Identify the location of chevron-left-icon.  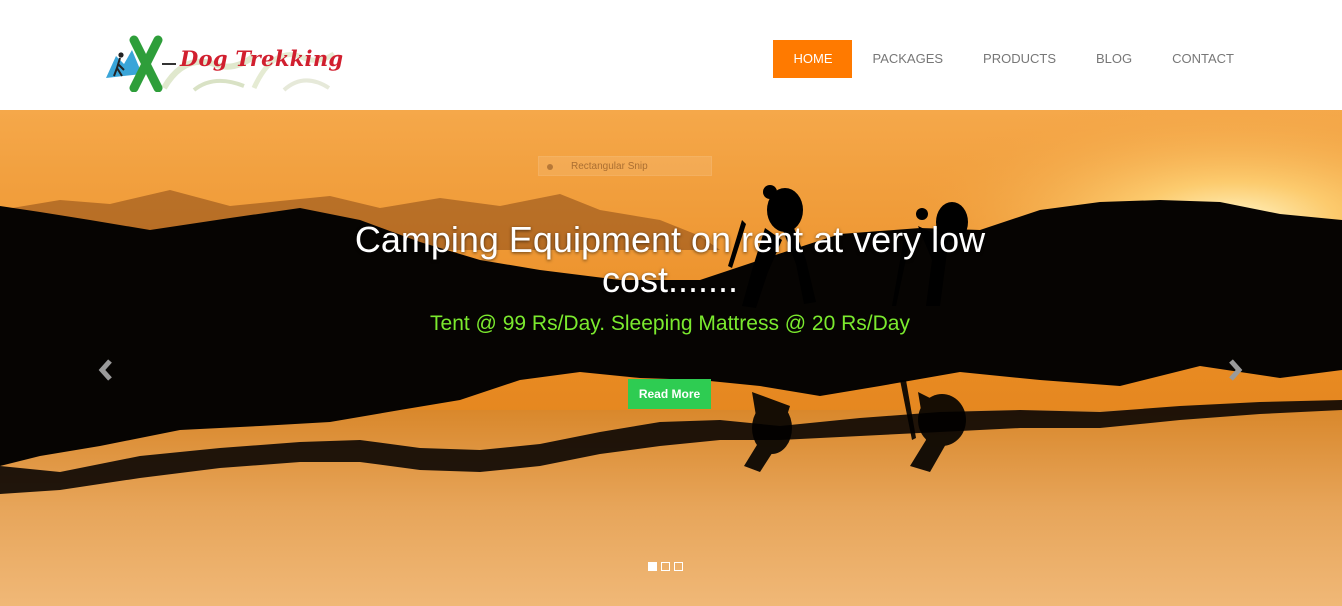
(105, 370).